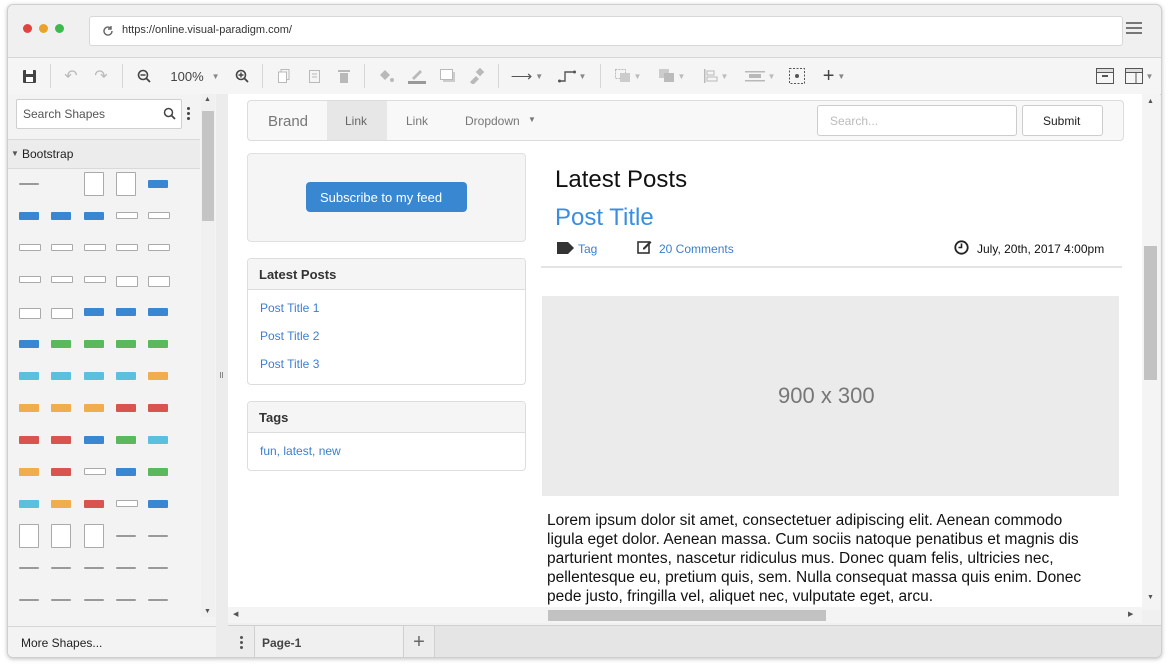 The width and height of the screenshot is (1170, 665). I want to click on panel-layout-select: ▼, so click(1139, 76).